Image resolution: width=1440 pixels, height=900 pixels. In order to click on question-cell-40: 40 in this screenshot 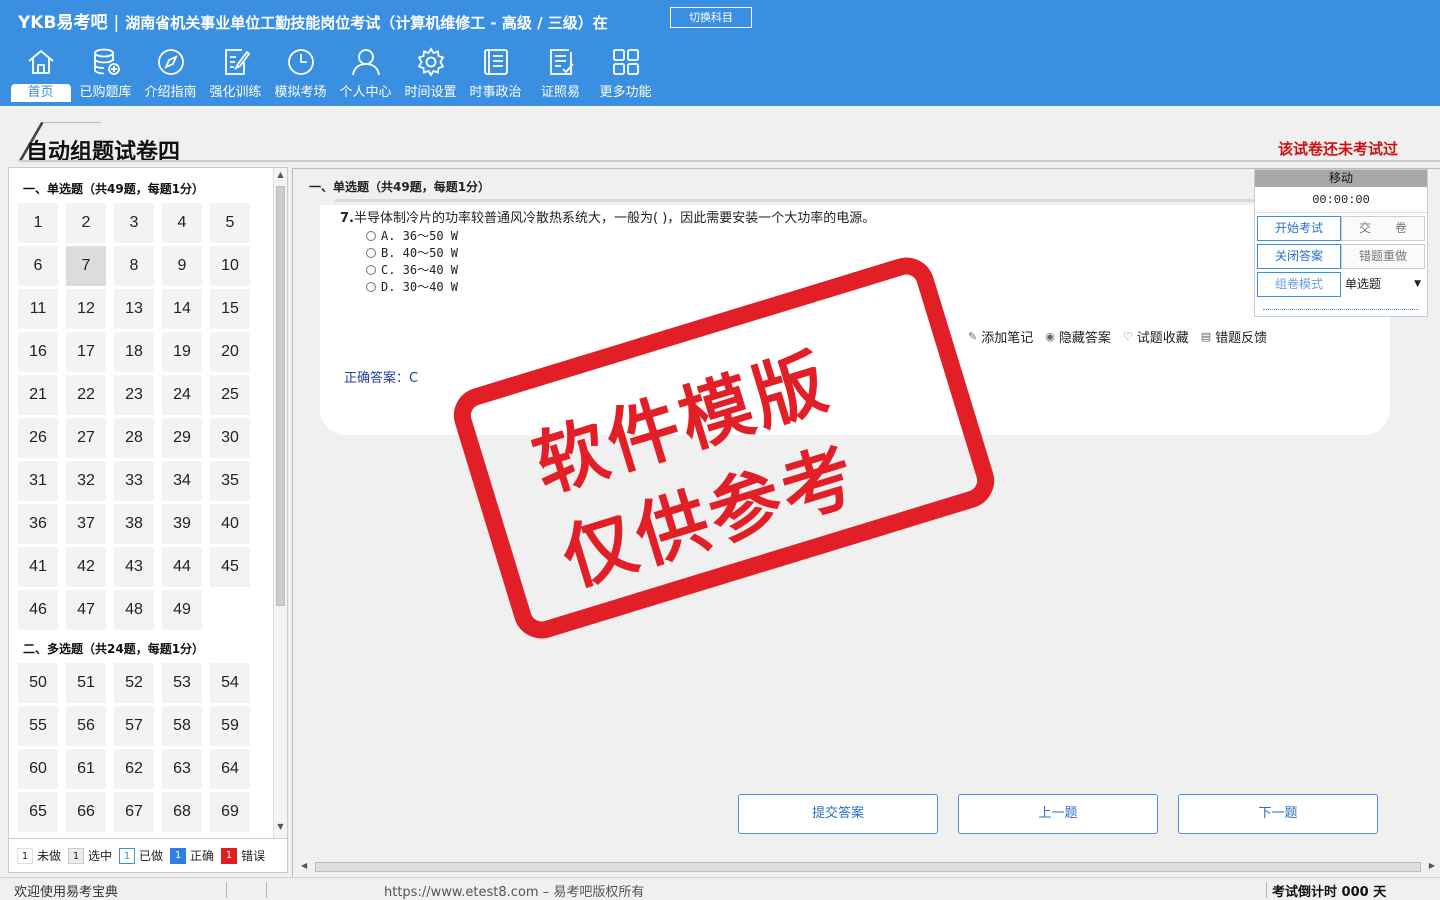, I will do `click(230, 524)`.